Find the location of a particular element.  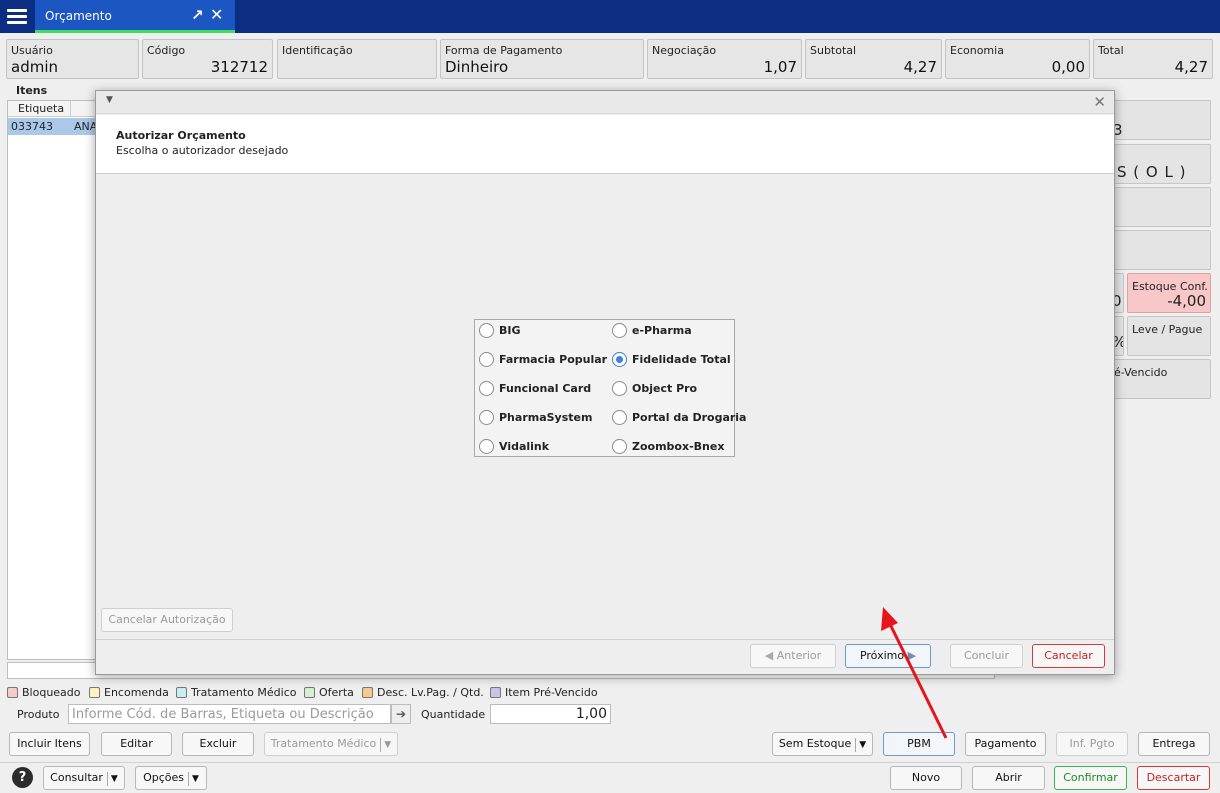

pbm-button: PBM is located at coordinates (919, 744).